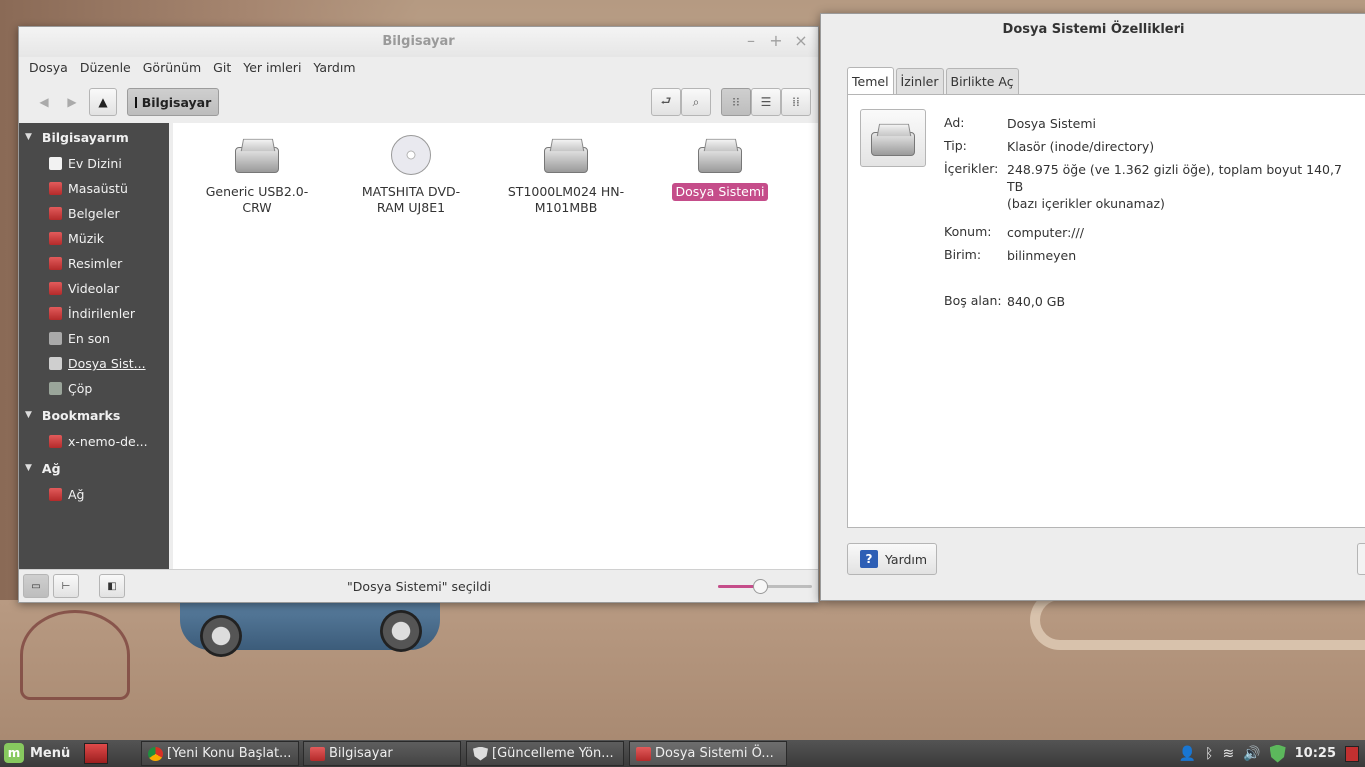  I want to click on name-value: Dosya Sistemi, so click(1177, 123).